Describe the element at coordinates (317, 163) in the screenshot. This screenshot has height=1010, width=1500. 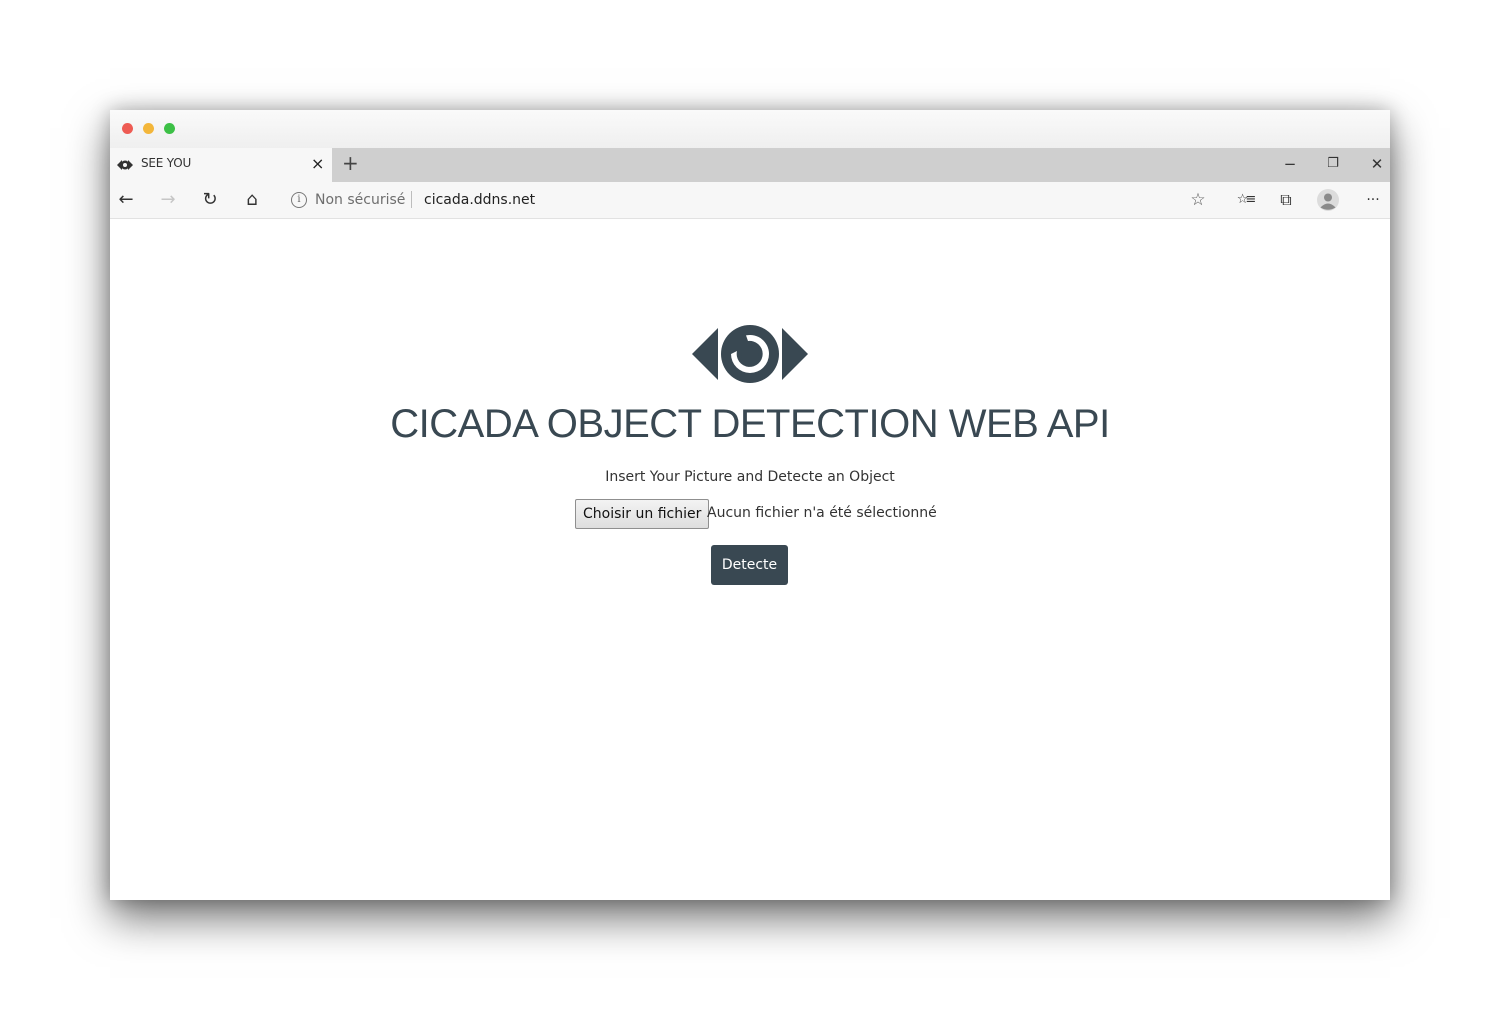
I see `tab-close-icon: ×` at that location.